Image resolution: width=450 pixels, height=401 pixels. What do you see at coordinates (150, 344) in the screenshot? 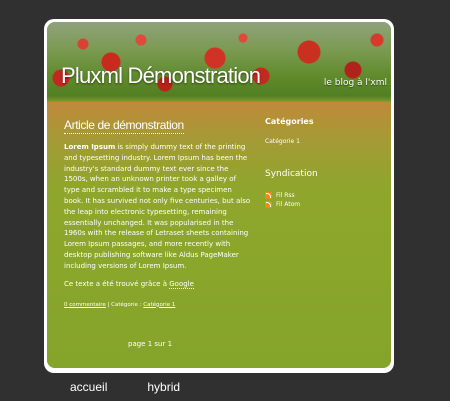
I see `pagination: page 1 sur 1` at bounding box center [150, 344].